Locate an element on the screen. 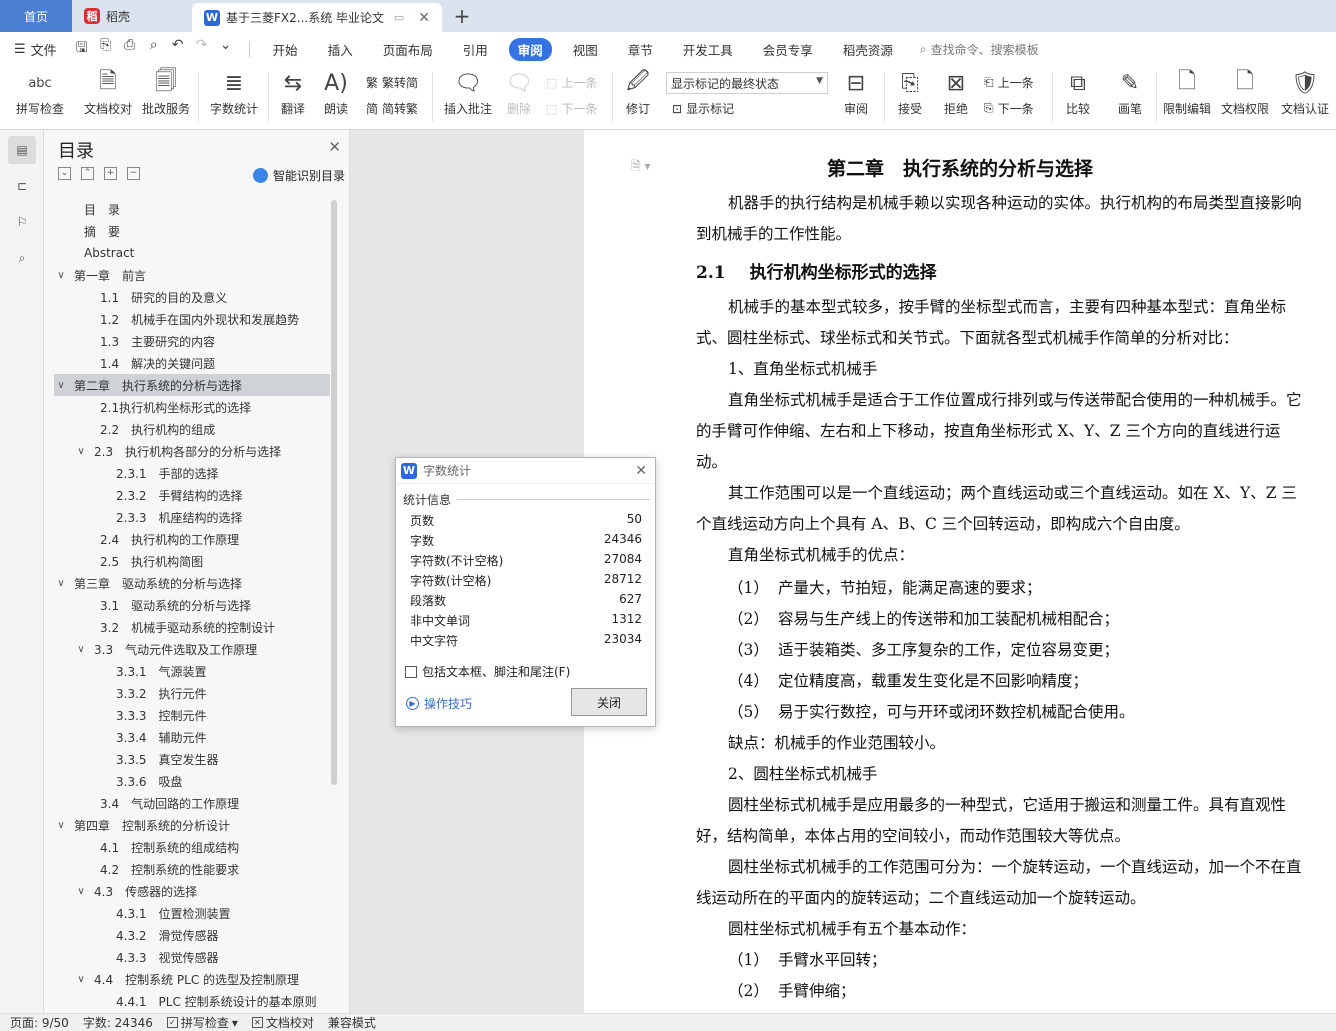 This screenshot has height=1031, width=1336. toc-item: 3.3.6 吸盘 is located at coordinates (192, 781).